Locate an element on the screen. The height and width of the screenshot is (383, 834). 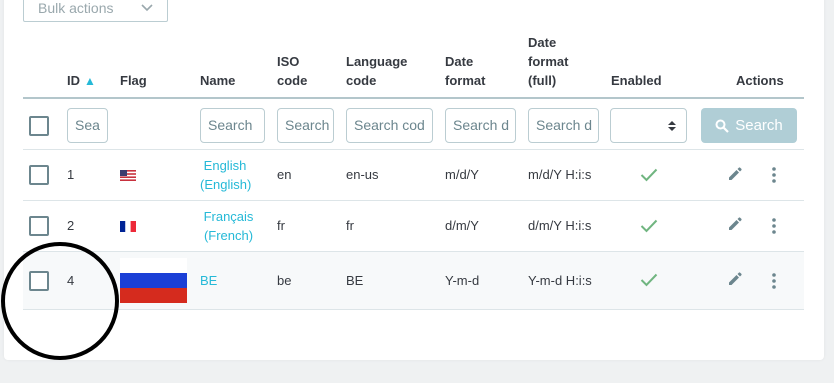
row-name-line2: (French) is located at coordinates (228, 235).